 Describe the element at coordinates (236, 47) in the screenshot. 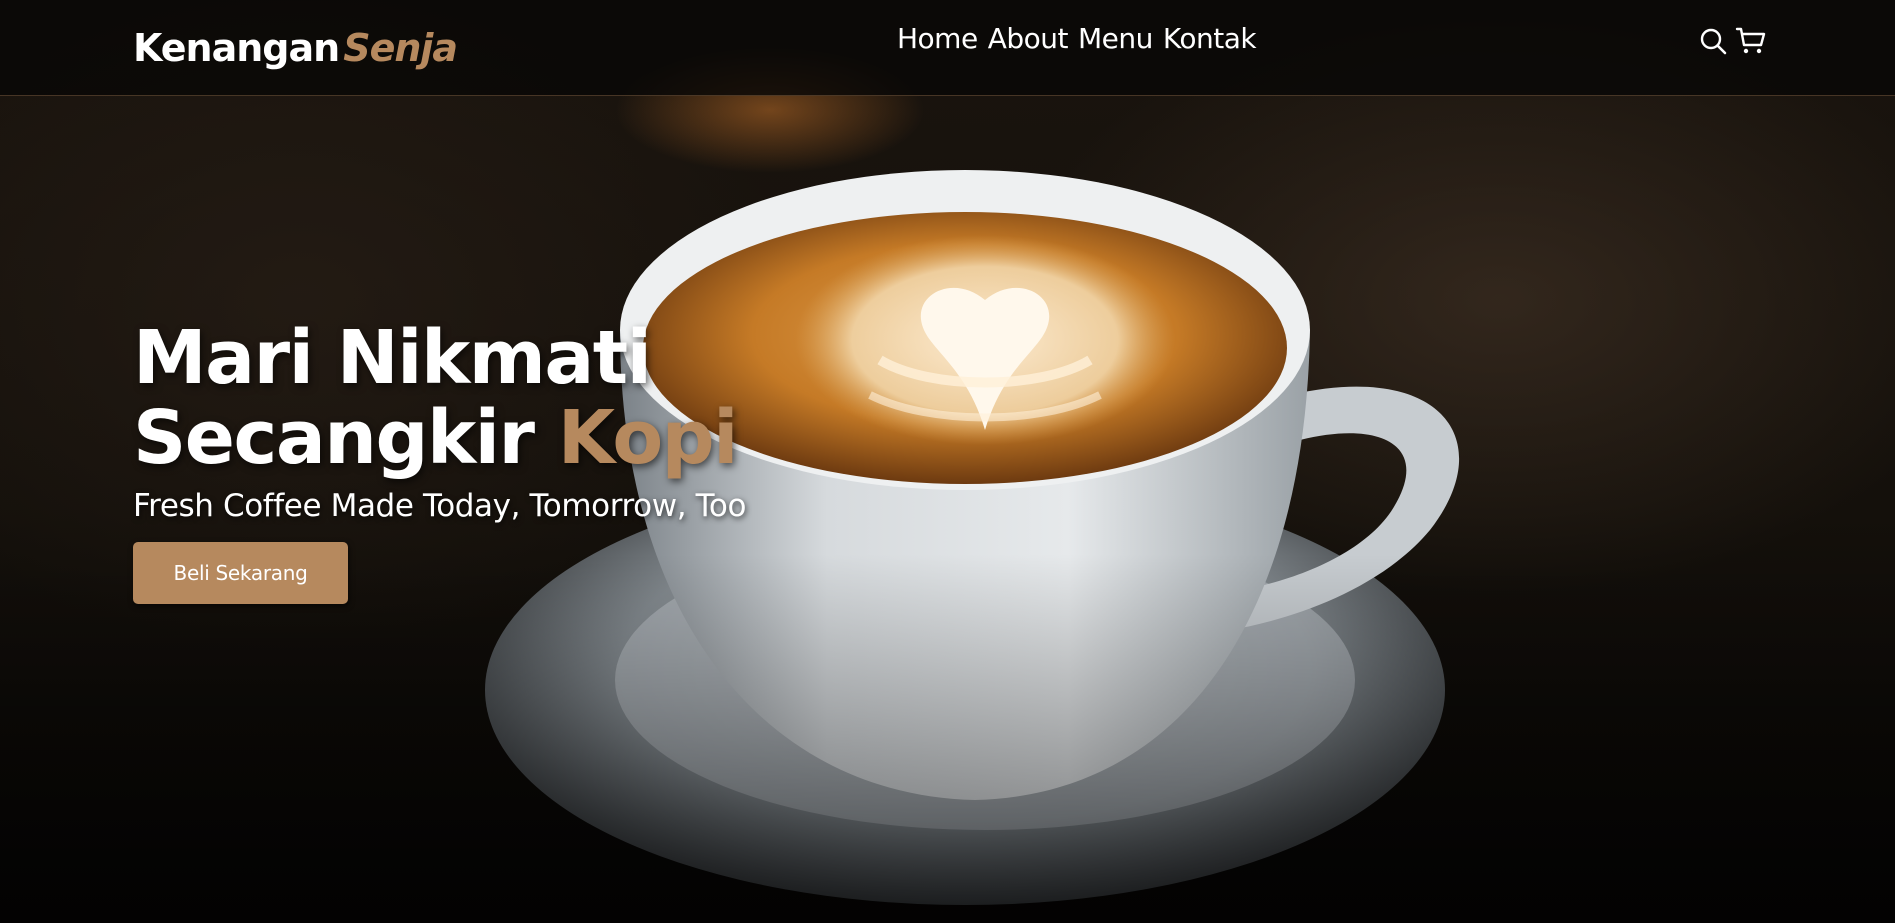

I see `brand-name-primary: Kenangan` at that location.